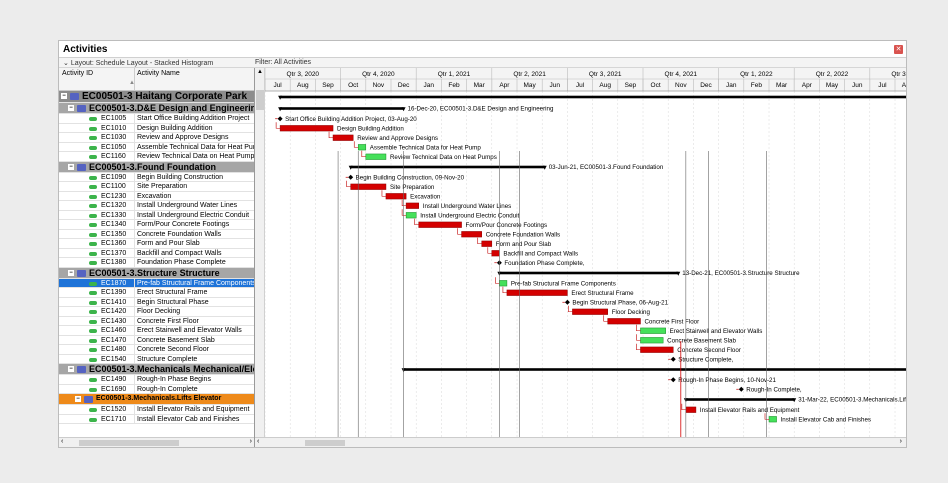 The width and height of the screenshot is (948, 483). Describe the element at coordinates (158, 73) in the screenshot. I see `column-activity-name: Activity Name` at that location.